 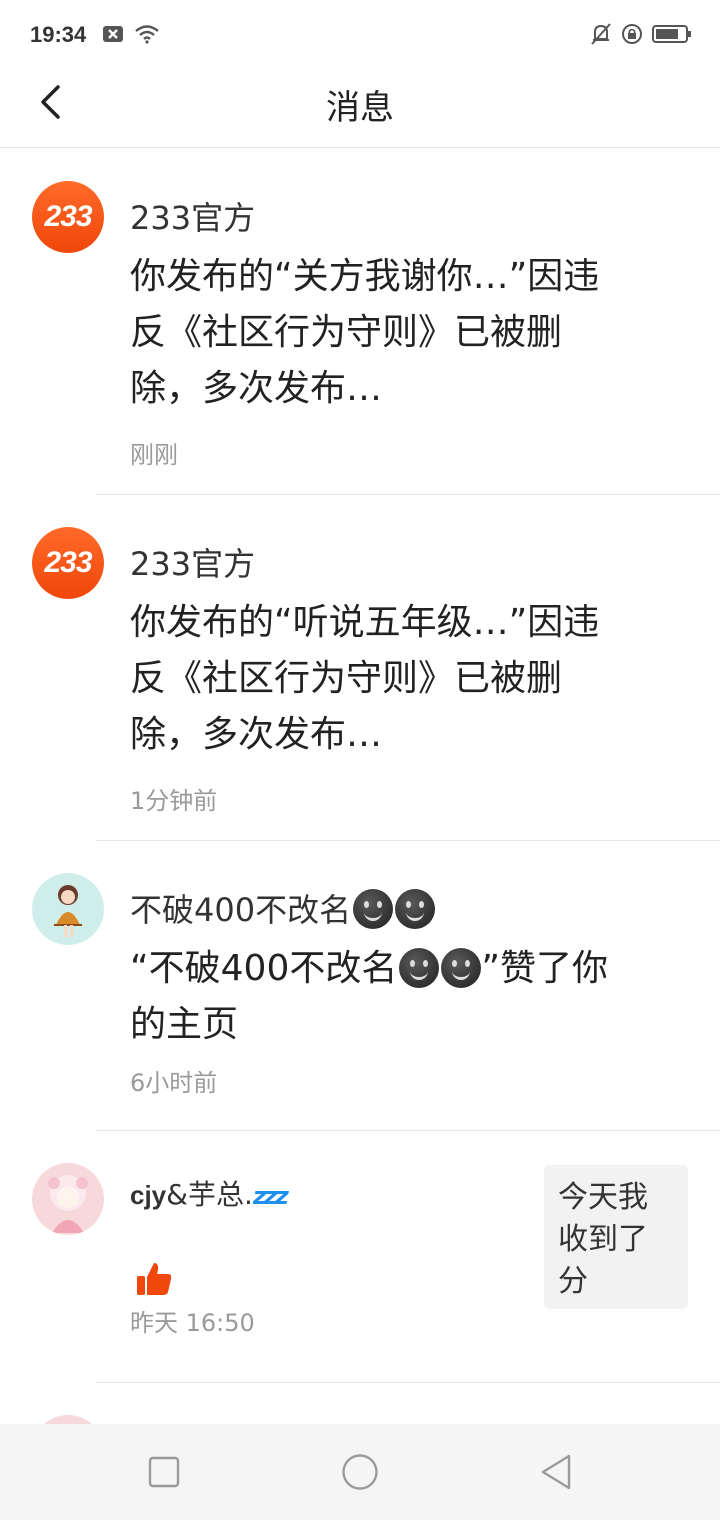 I want to click on home-button, so click(x=360, y=1472).